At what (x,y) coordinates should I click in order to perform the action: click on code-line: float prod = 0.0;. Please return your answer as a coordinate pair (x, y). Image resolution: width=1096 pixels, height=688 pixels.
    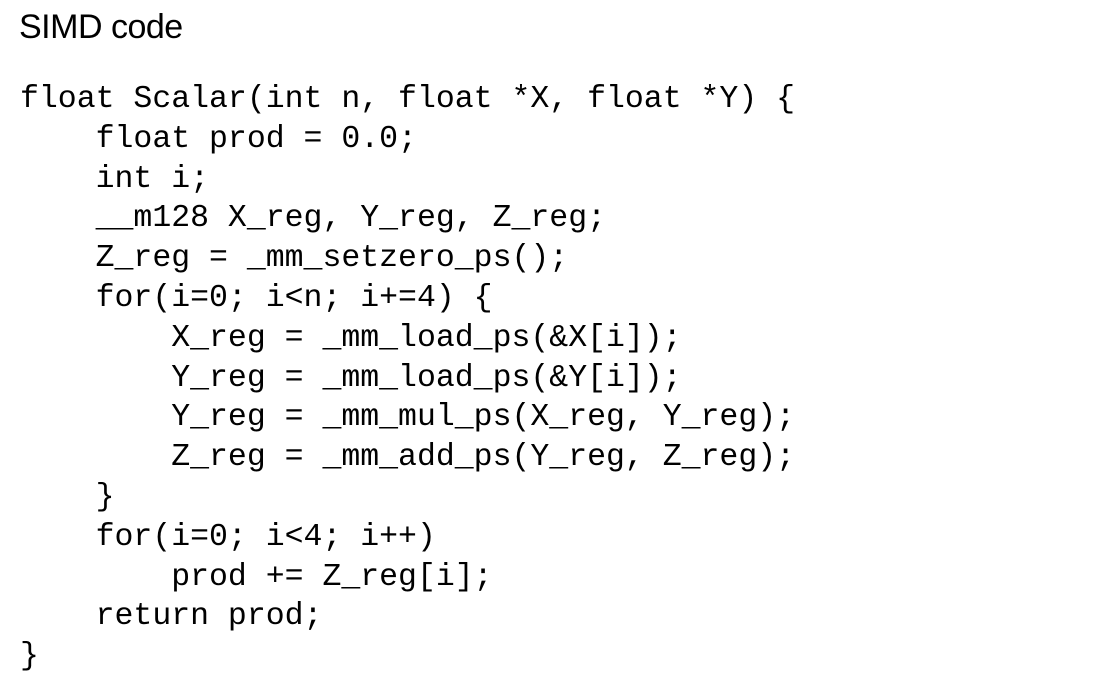
    Looking at the image, I should click on (218, 139).